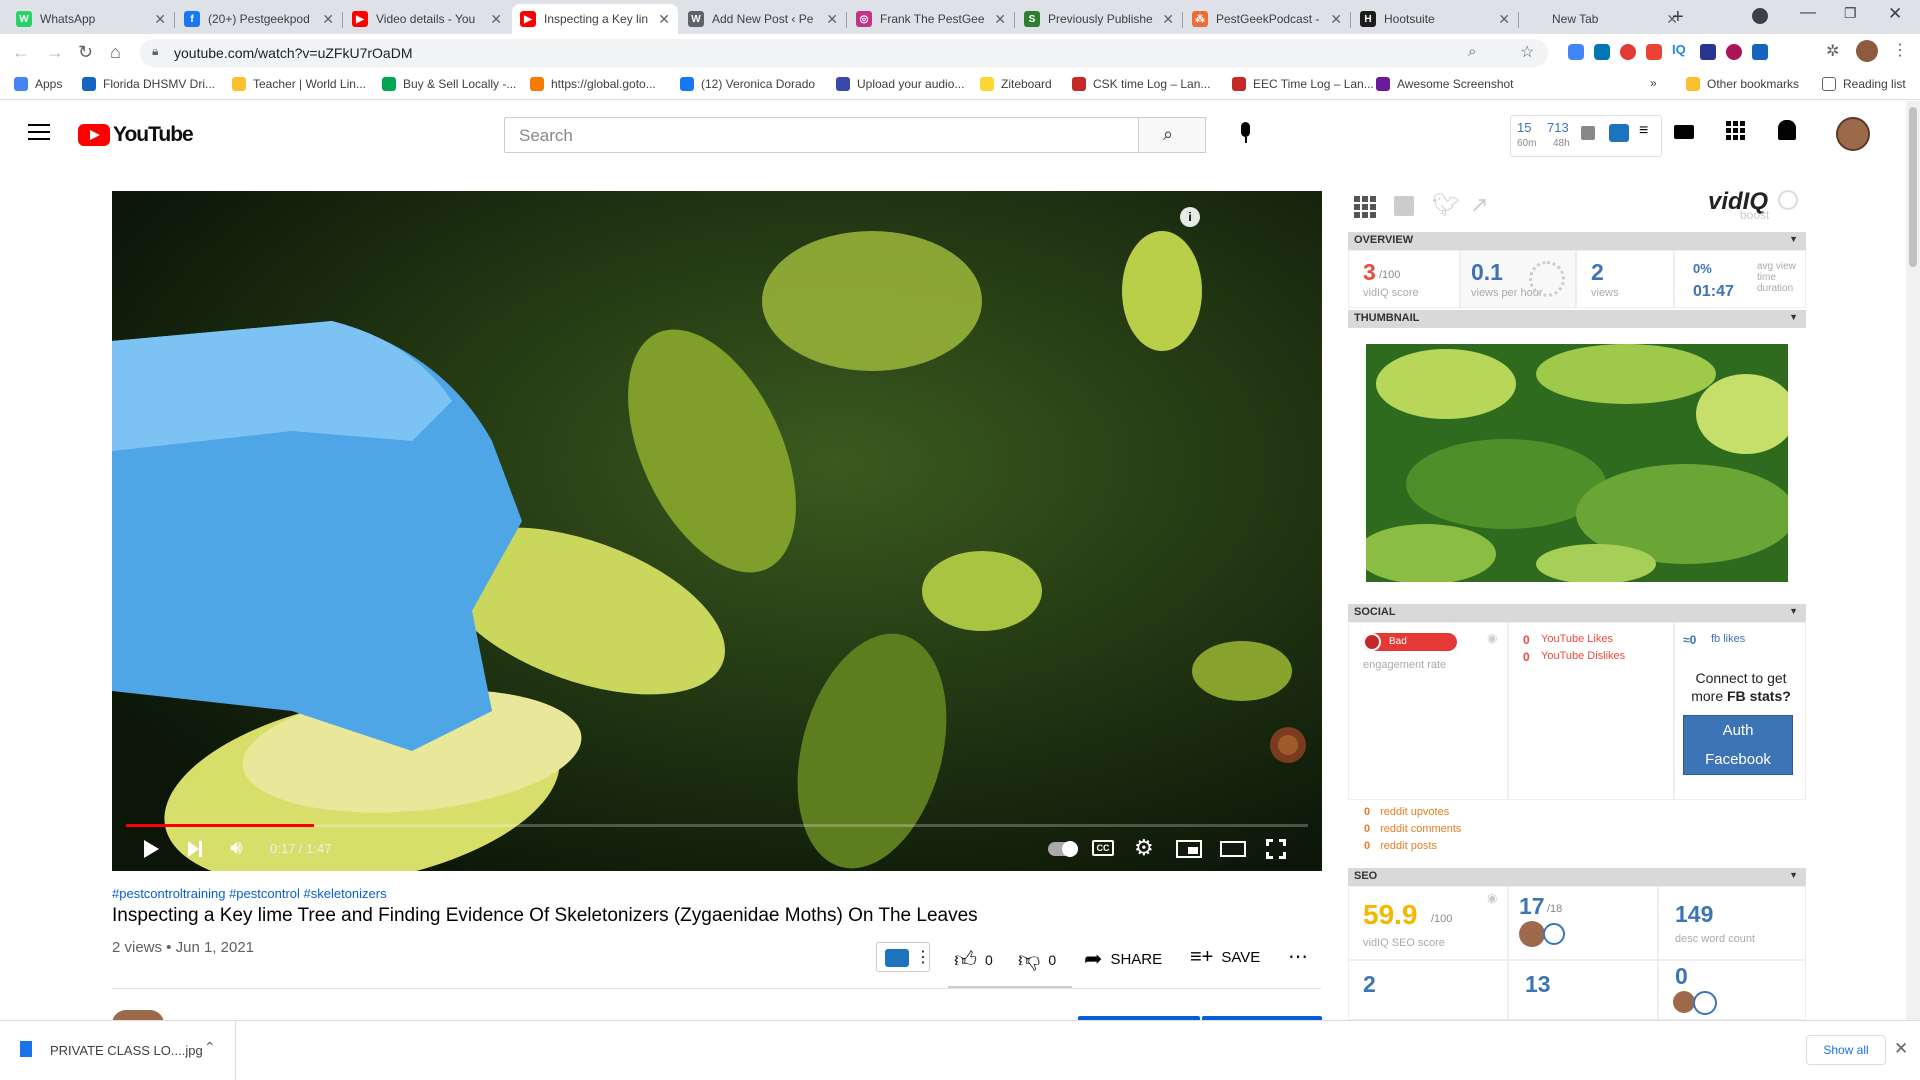  Describe the element at coordinates (1787, 130) in the screenshot. I see `notifications-bell-icon` at that location.